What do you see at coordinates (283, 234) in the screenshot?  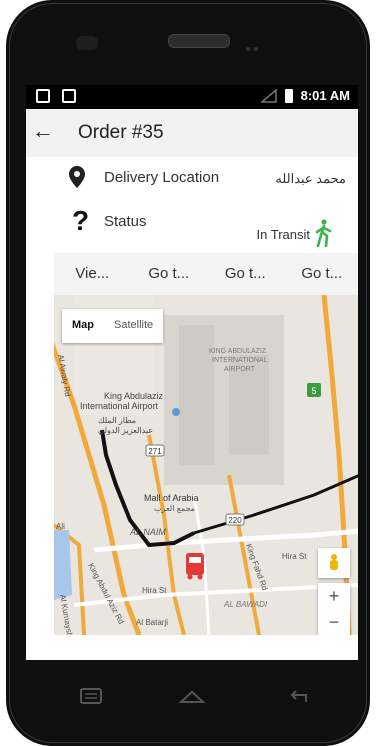 I see `status-value: In Transit` at bounding box center [283, 234].